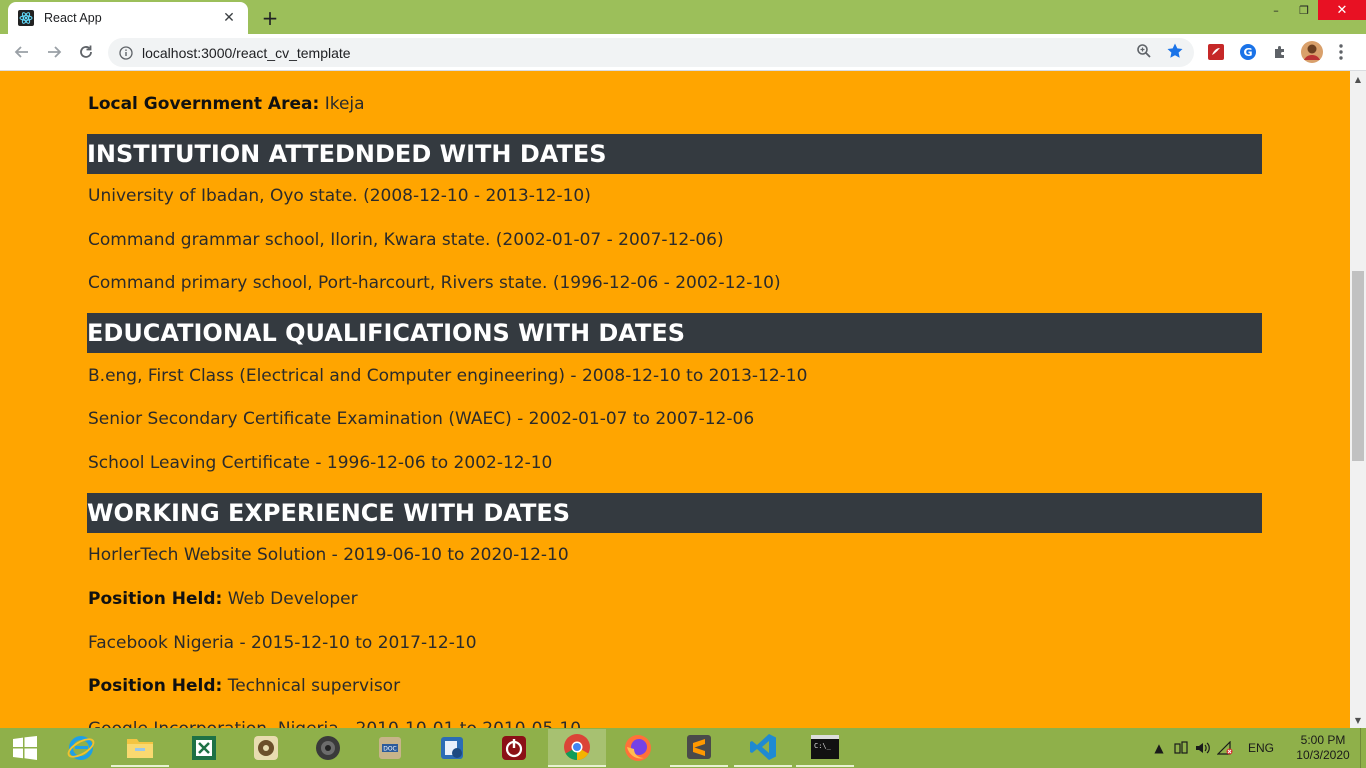  Describe the element at coordinates (344, 104) in the screenshot. I see `lga-value: Ikeja` at that location.